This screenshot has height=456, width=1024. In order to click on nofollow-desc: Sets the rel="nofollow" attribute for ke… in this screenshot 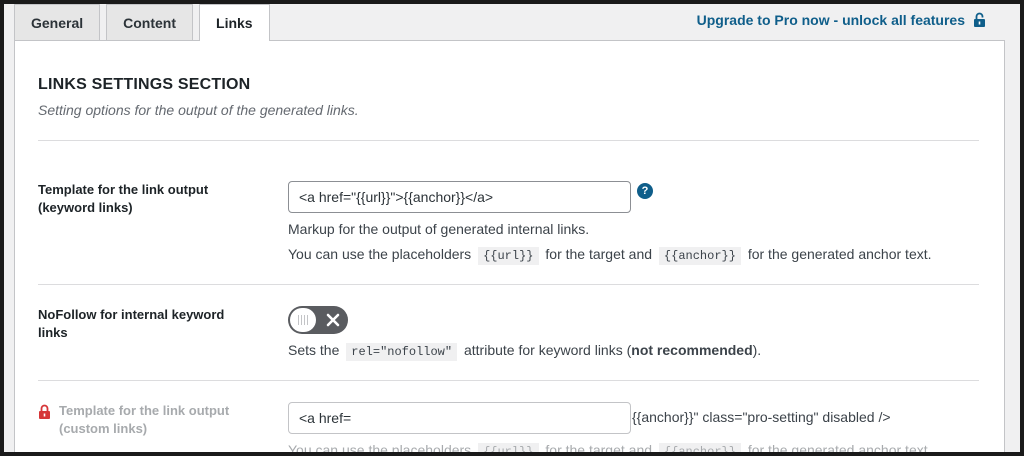, I will do `click(525, 351)`.